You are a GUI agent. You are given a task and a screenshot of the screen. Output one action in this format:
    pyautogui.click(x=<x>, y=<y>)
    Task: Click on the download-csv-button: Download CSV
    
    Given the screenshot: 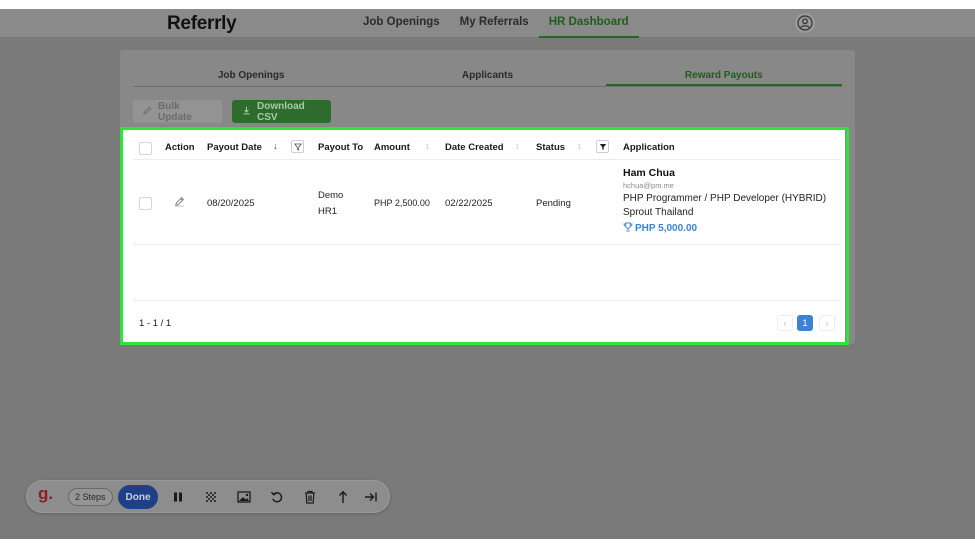 What is the action you would take?
    pyautogui.click(x=281, y=111)
    